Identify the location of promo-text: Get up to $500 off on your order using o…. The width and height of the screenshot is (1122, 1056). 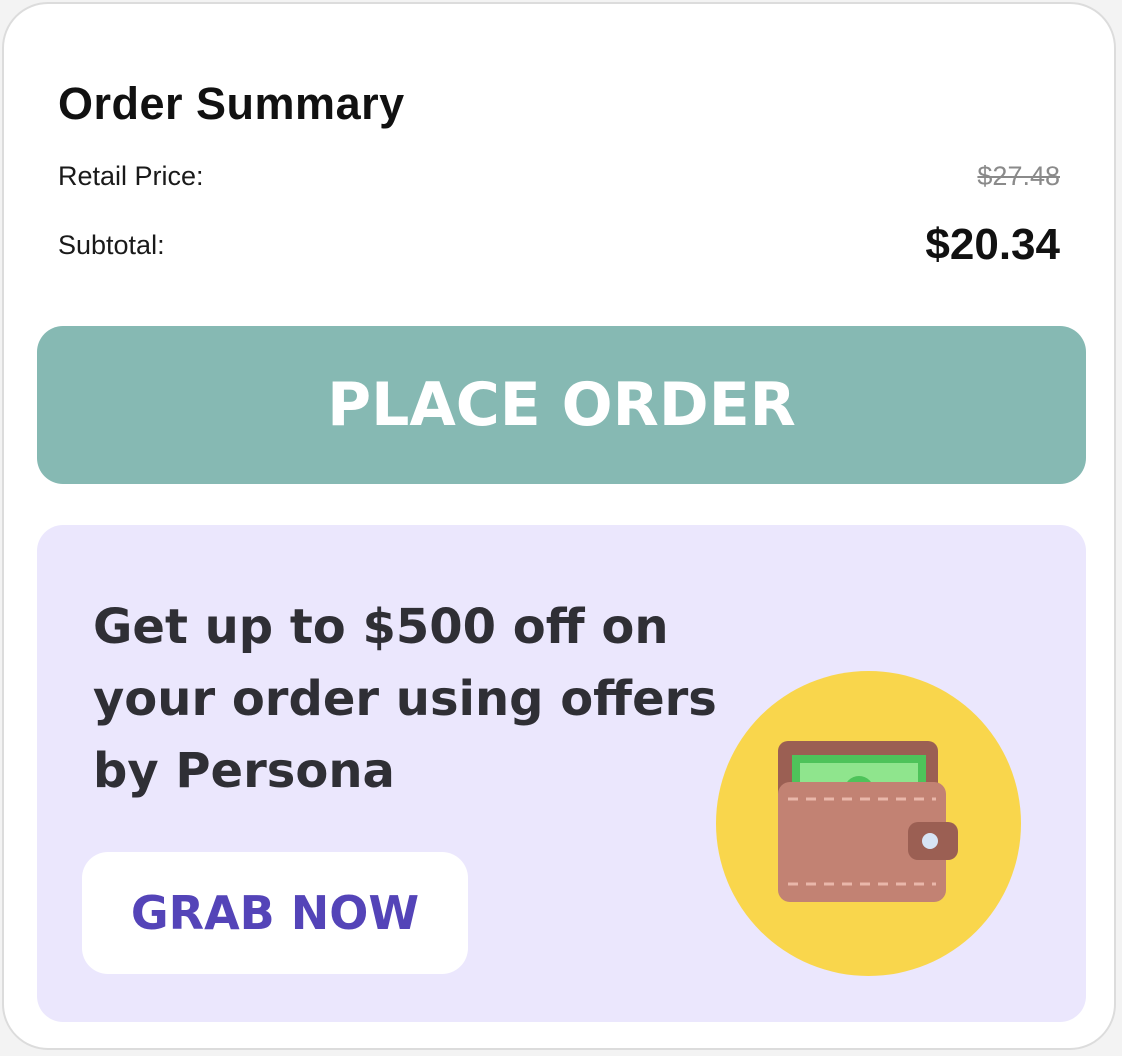
(405, 699).